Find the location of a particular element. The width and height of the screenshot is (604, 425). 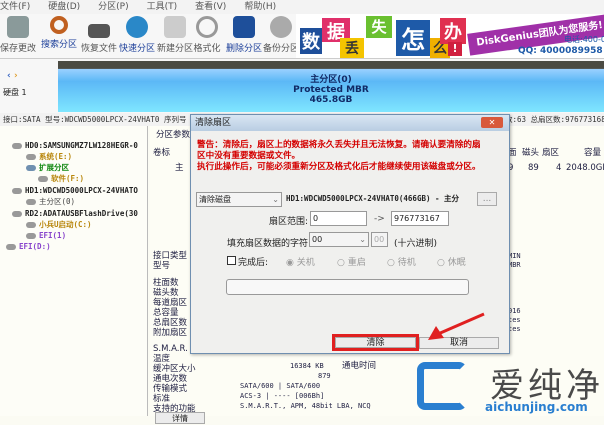

progress-bar is located at coordinates (347, 287).